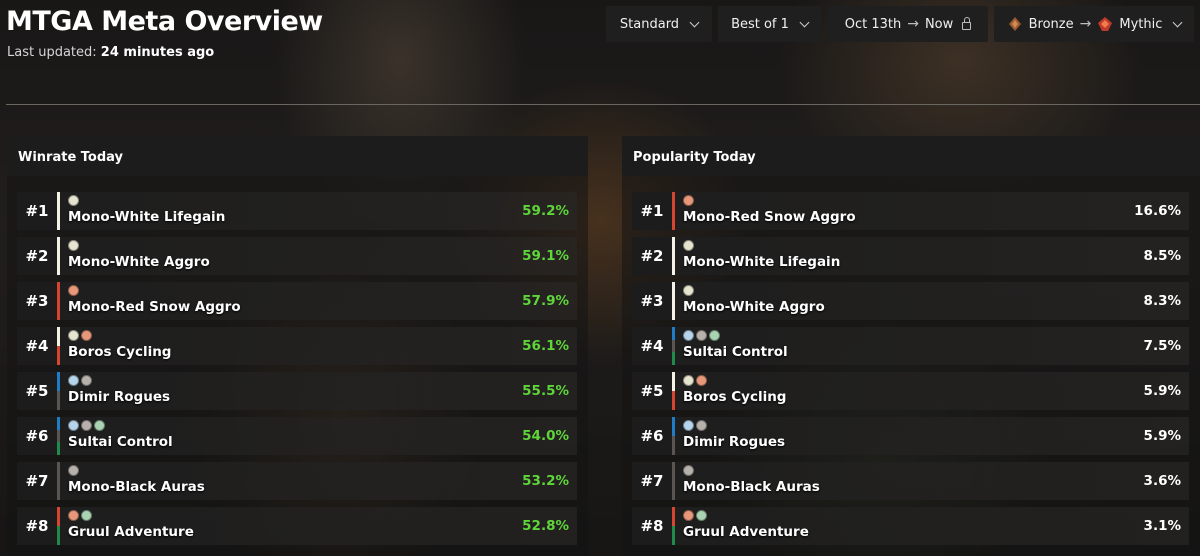 Image resolution: width=1200 pixels, height=556 pixels. I want to click on deck-row: #4 Boros Cycling 56.1%, so click(297, 346).